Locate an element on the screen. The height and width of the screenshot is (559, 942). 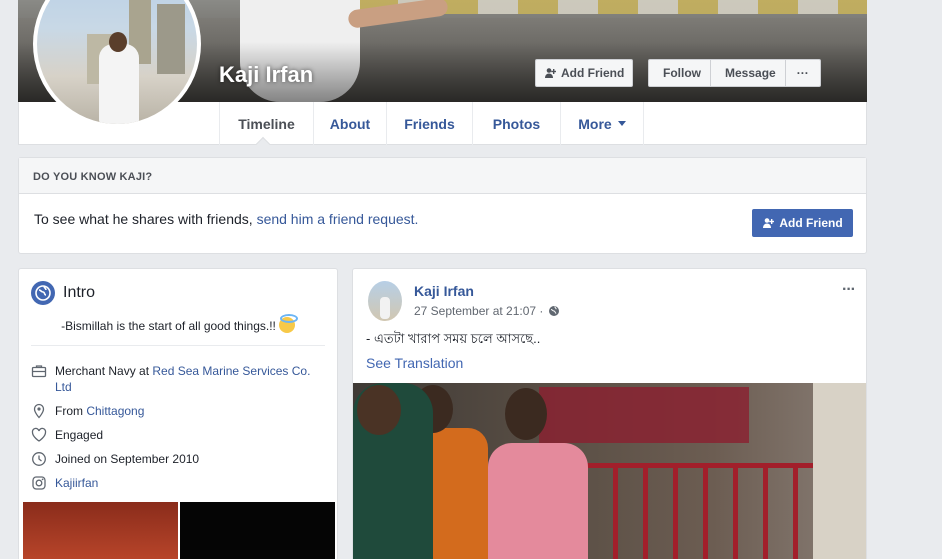
globe-icon is located at coordinates (43, 293).